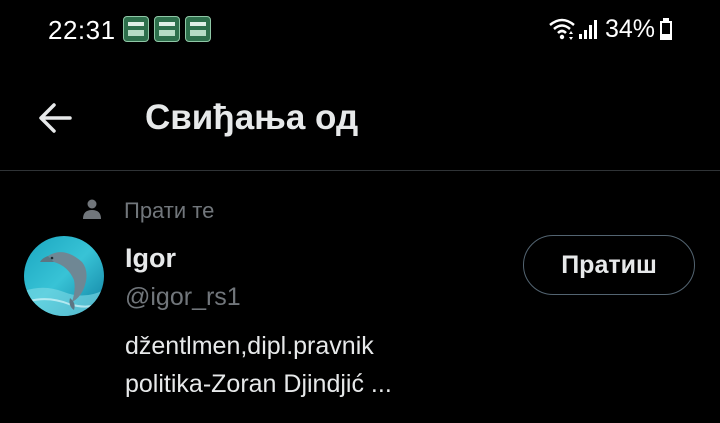 The height and width of the screenshot is (423, 720). What do you see at coordinates (630, 29) in the screenshot?
I see `battery-percent: 34%` at bounding box center [630, 29].